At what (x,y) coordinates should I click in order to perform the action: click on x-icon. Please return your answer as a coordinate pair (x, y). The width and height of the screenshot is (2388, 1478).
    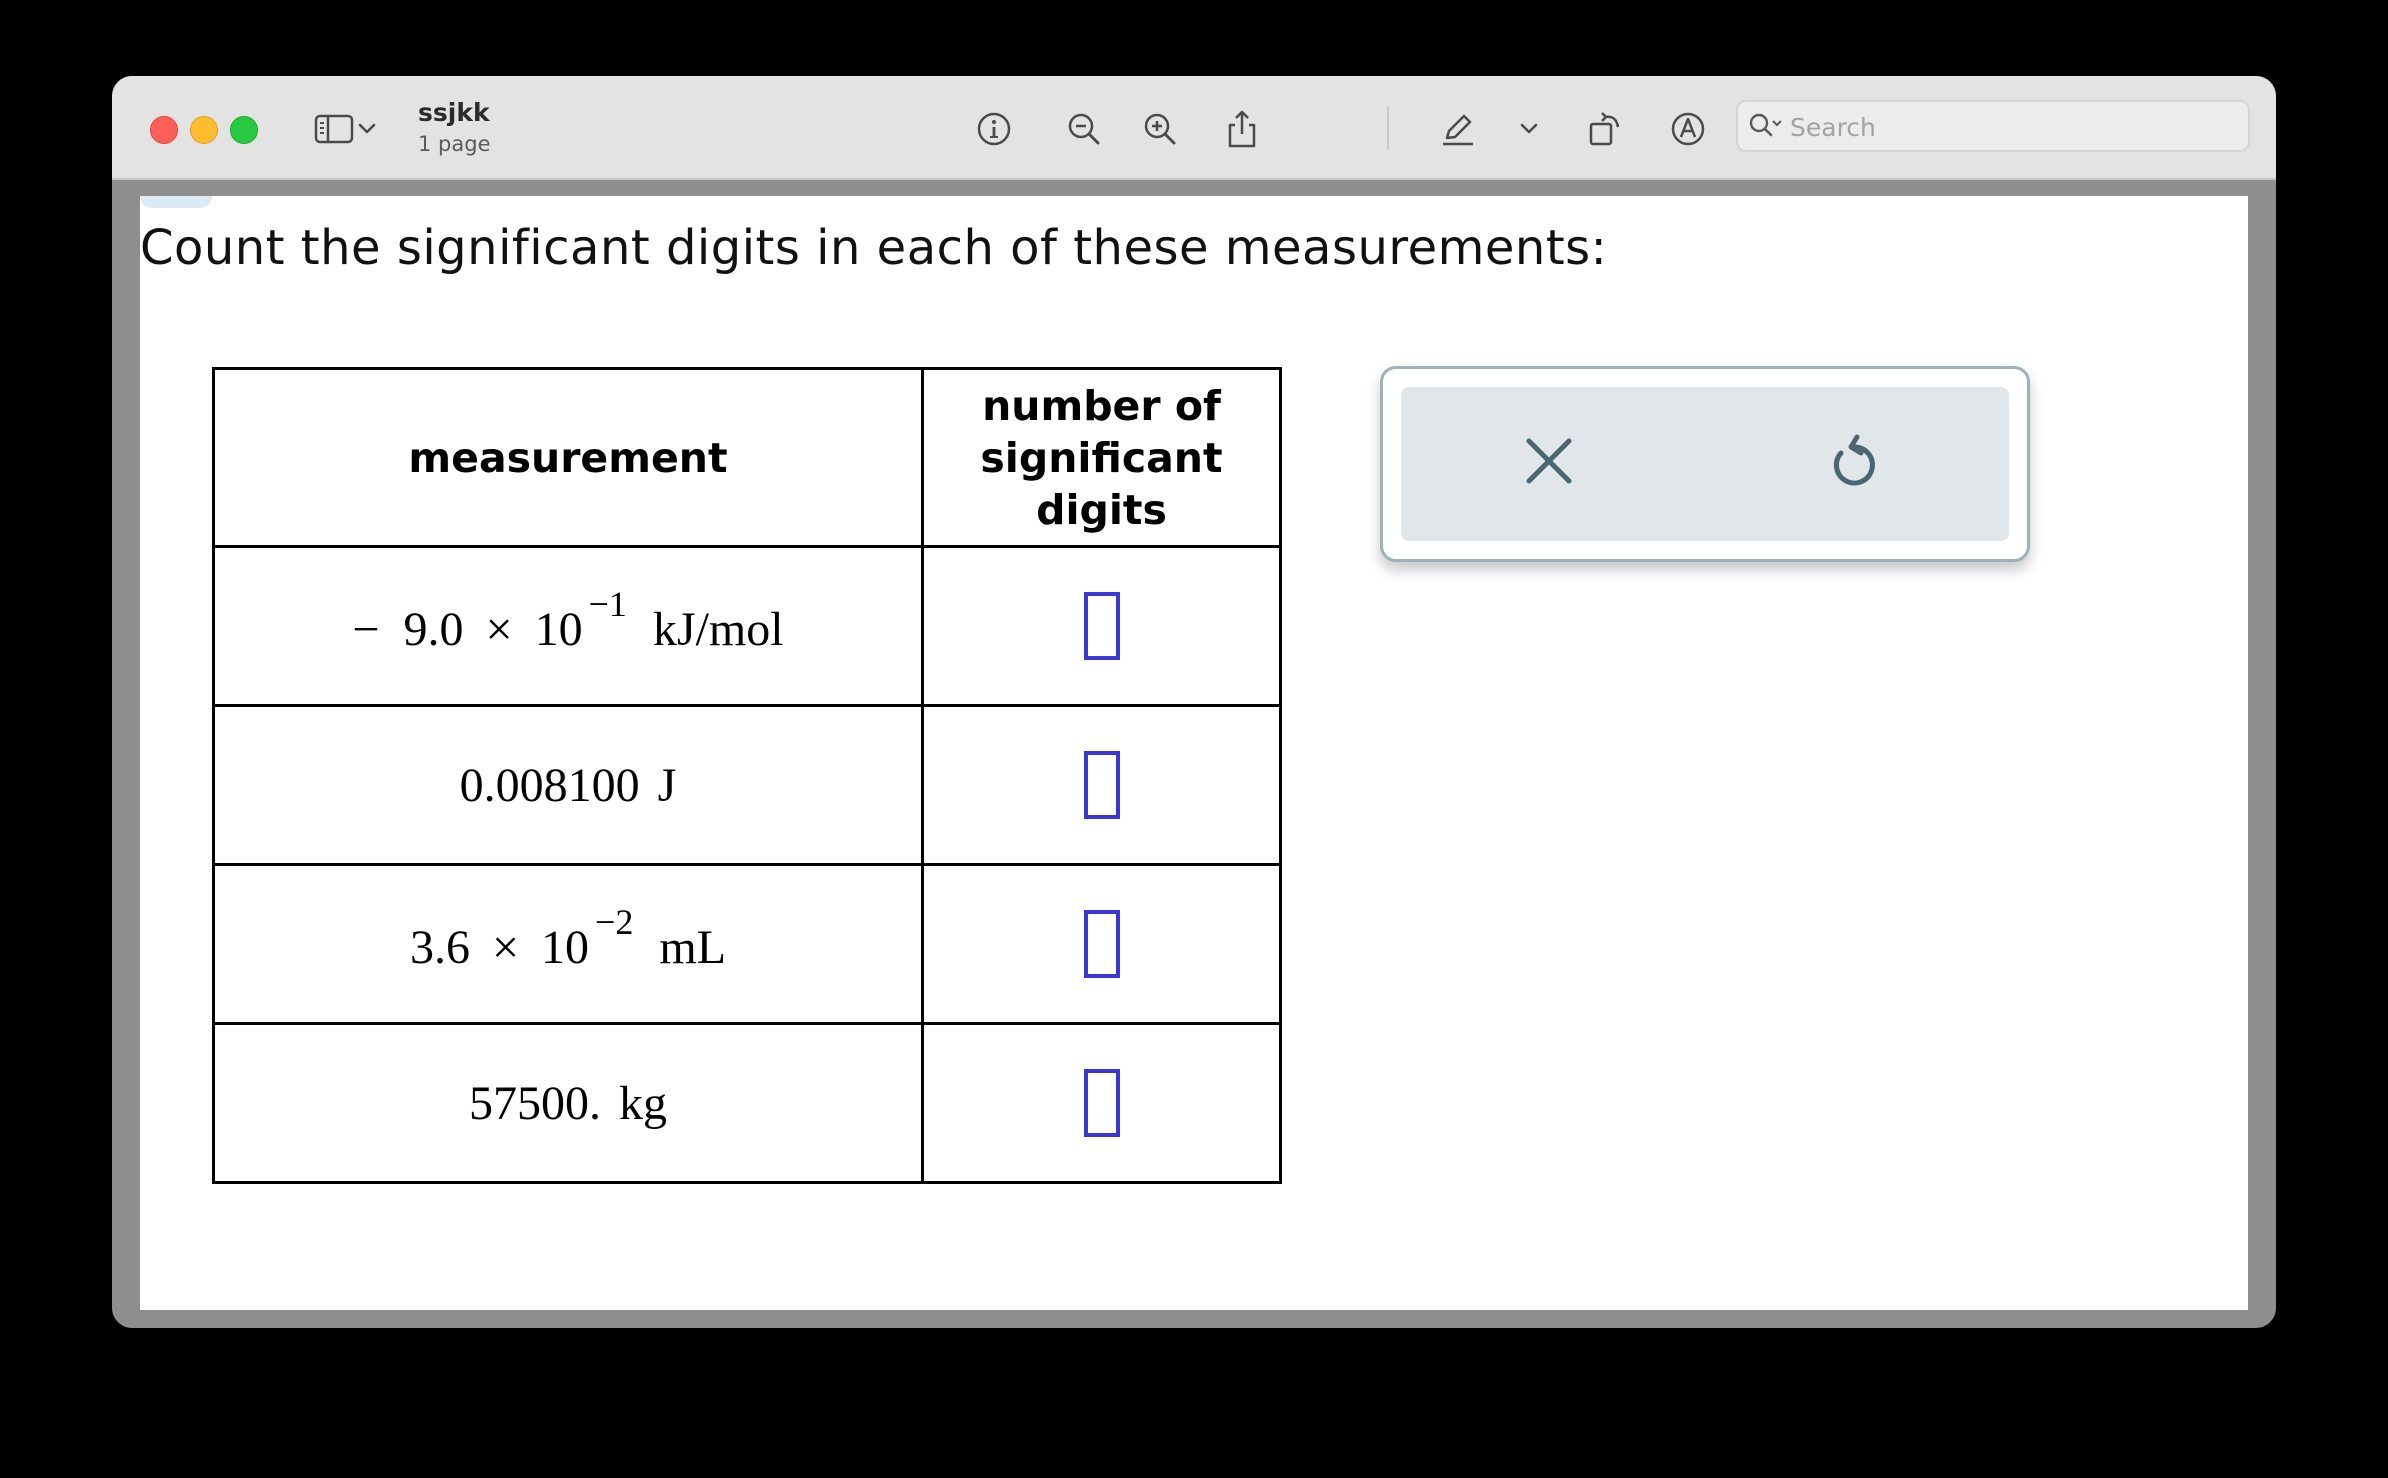
    Looking at the image, I should click on (1549, 463).